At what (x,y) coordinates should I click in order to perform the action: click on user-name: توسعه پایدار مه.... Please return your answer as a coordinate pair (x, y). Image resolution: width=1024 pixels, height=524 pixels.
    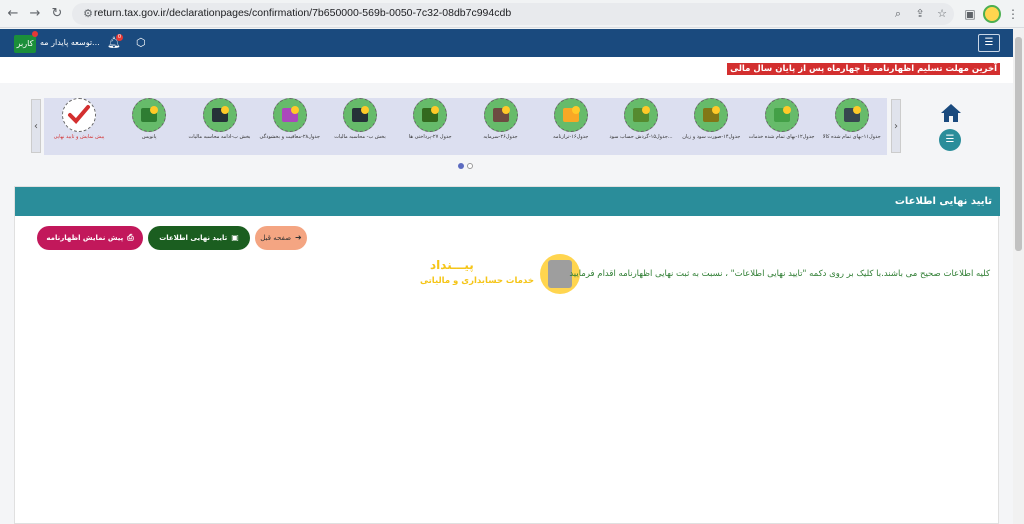
    Looking at the image, I should click on (70, 42).